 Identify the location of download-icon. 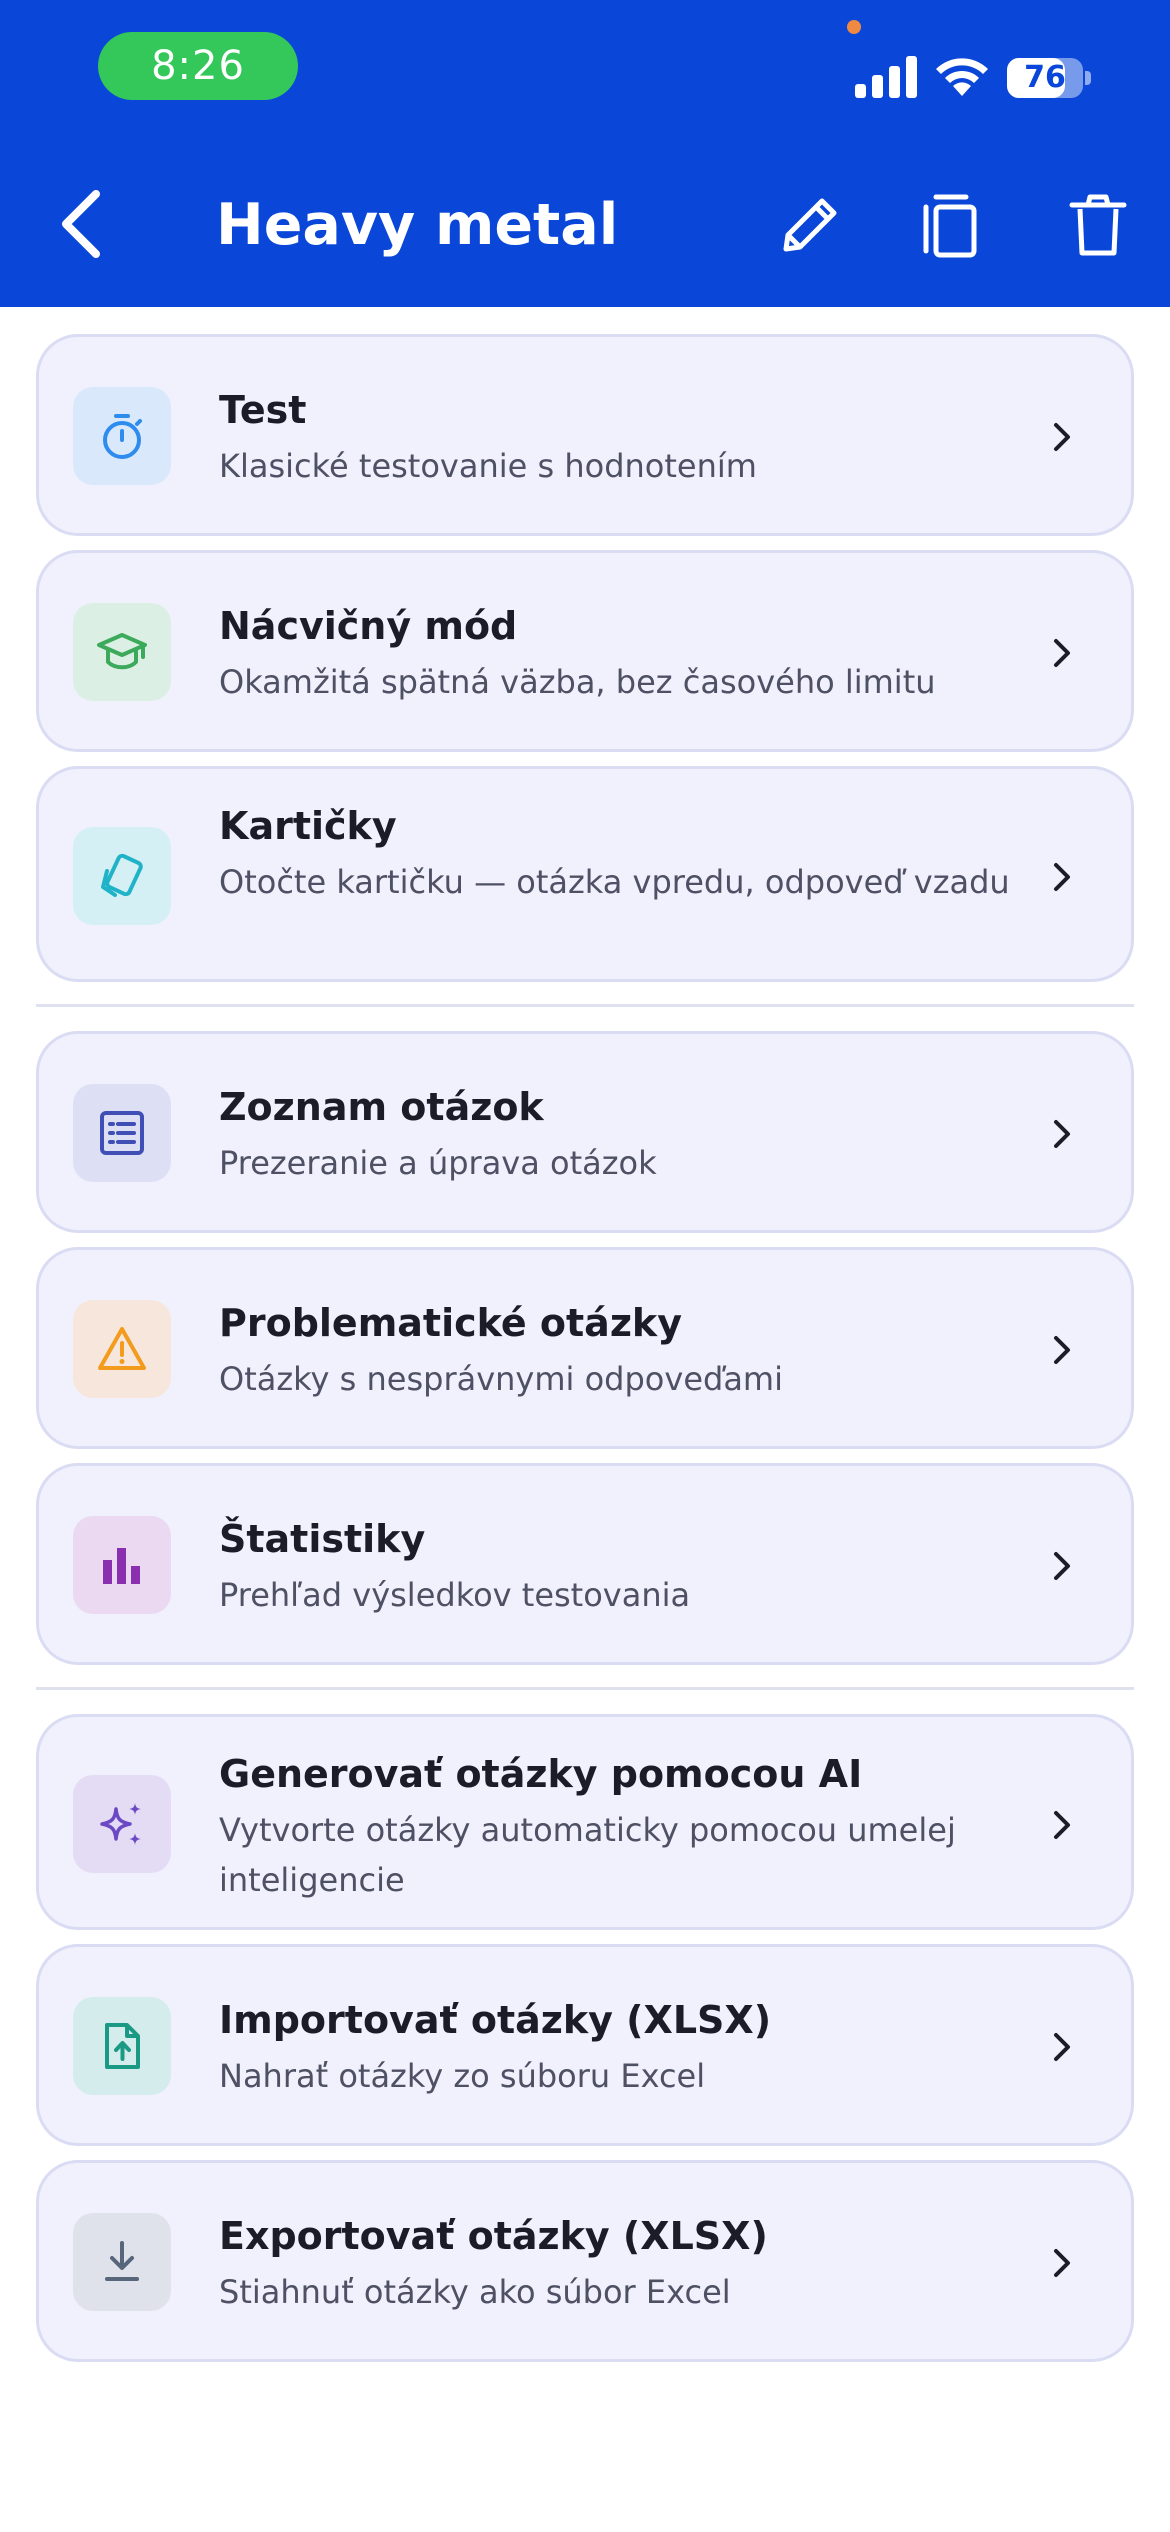
(122, 2261).